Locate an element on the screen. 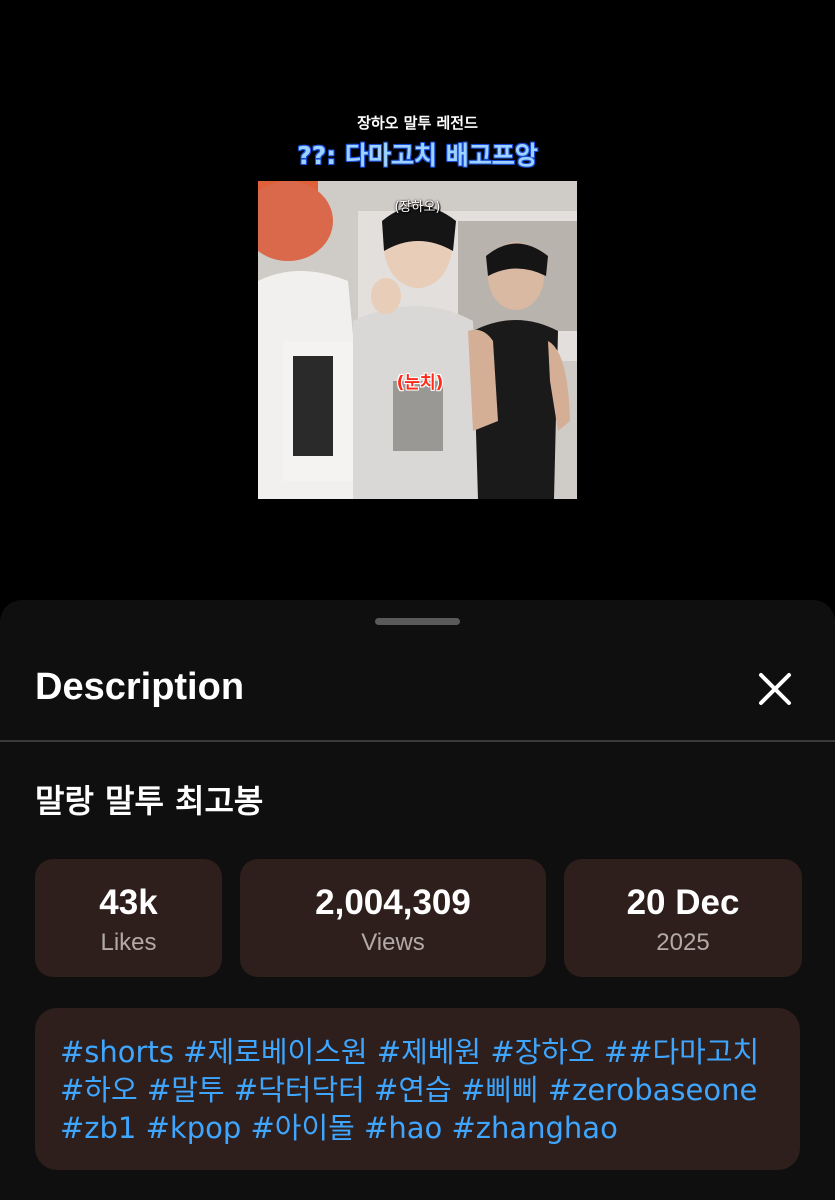  hashtag-link: #하오 is located at coordinates (99, 1090).